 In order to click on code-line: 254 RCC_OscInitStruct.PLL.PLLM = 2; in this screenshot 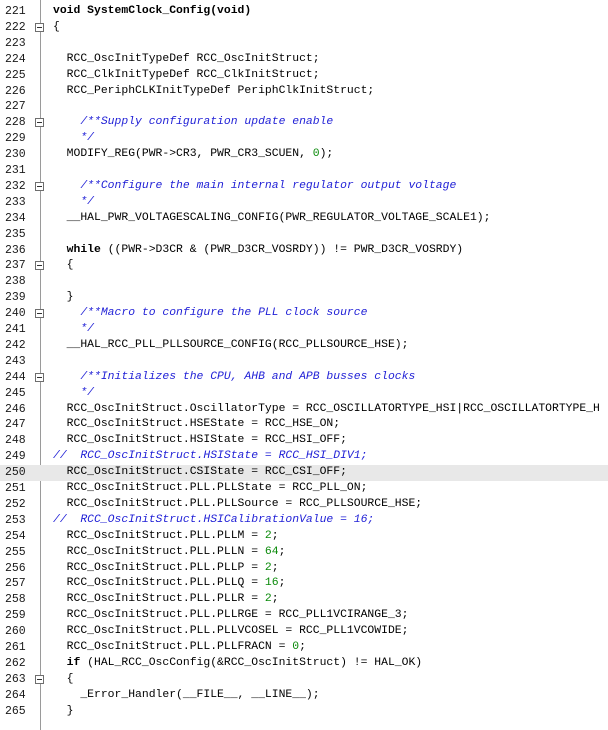, I will do `click(304, 537)`.